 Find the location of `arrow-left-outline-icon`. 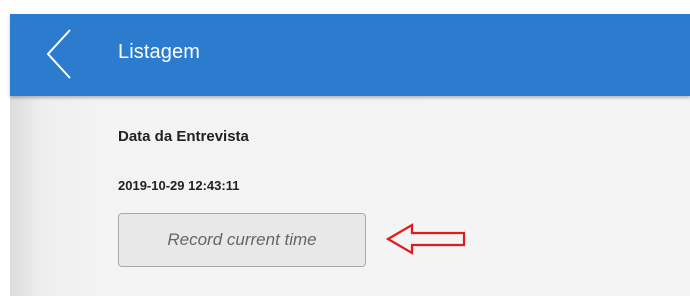

arrow-left-outline-icon is located at coordinates (426, 239).